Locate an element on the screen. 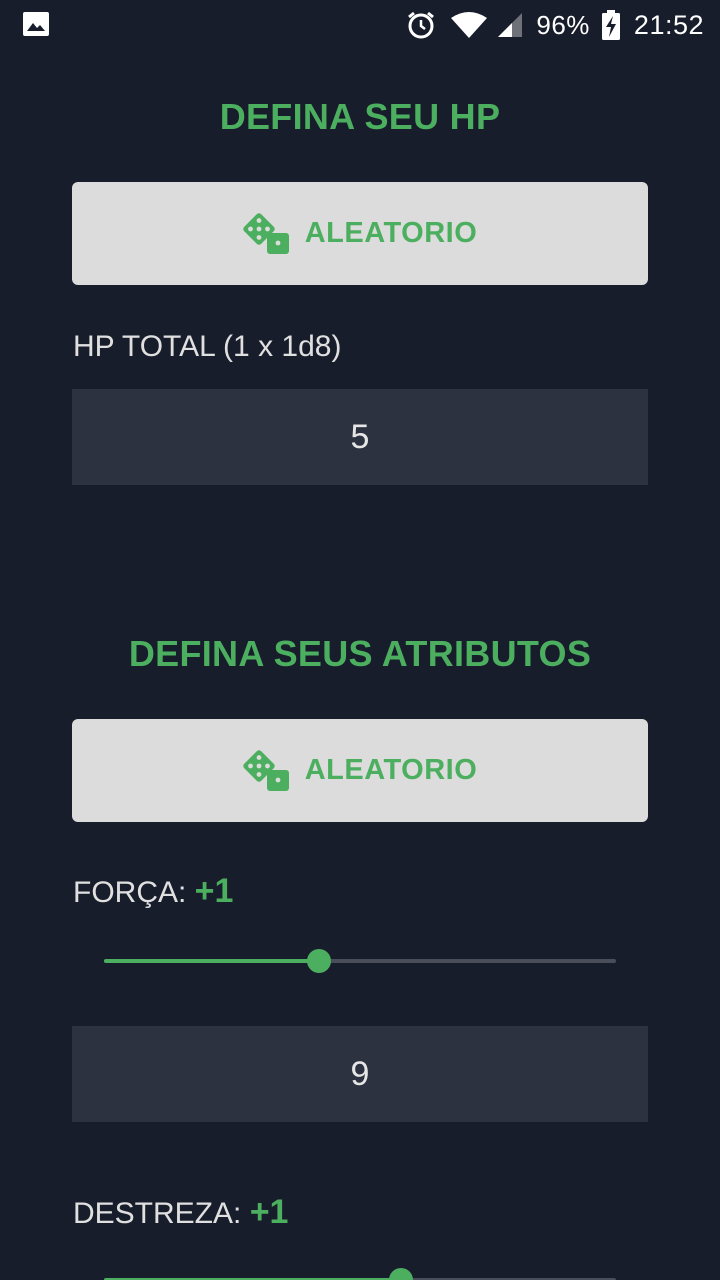  attributes-random-button-label: ALEATORIO is located at coordinates (391, 770).